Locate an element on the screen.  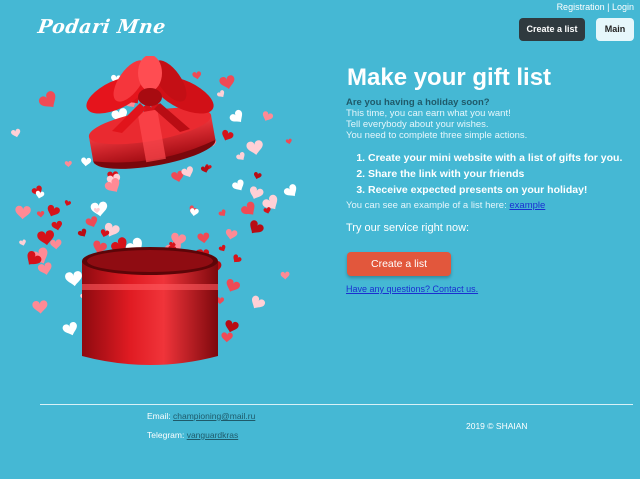
contact-link: Have any questions? Contact us. is located at coordinates (412, 289).